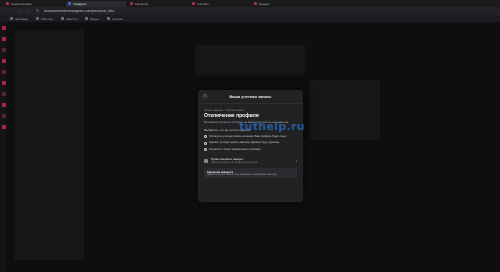 The image size is (500, 272). Describe the element at coordinates (38, 11) in the screenshot. I see `reload-icon: ↻` at that location.